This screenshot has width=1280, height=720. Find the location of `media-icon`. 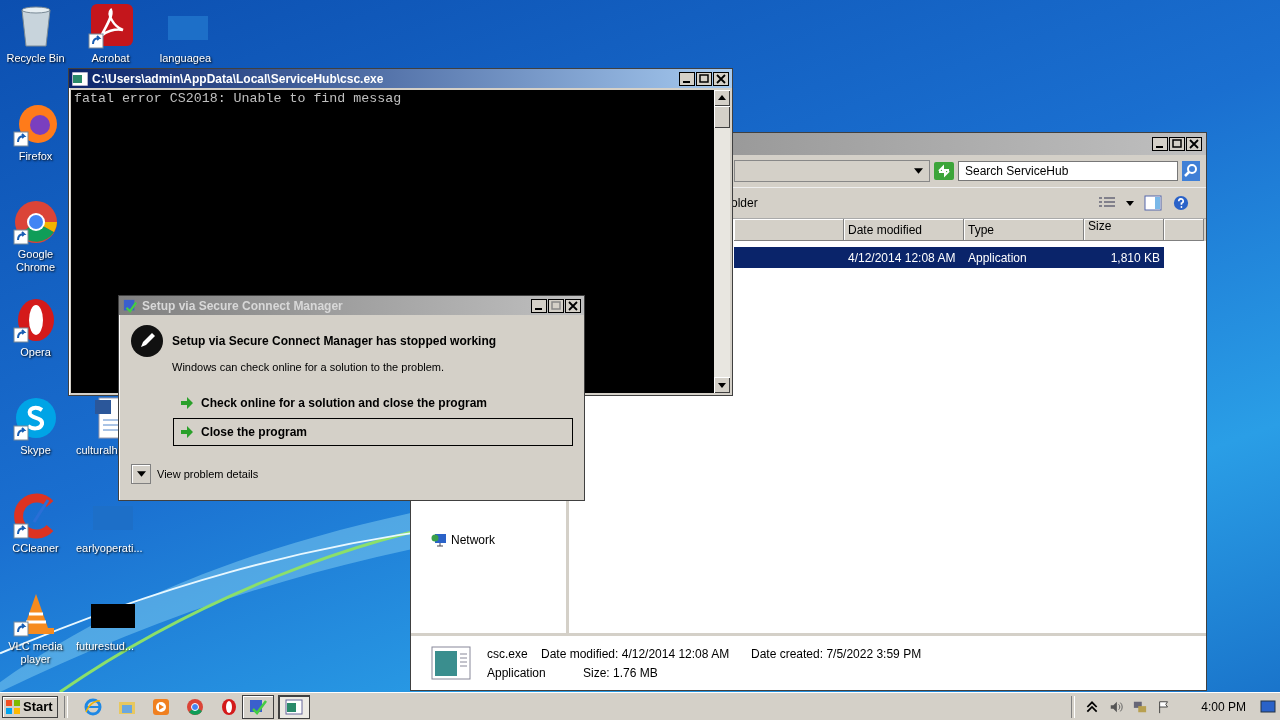

media-icon is located at coordinates (160, 706).